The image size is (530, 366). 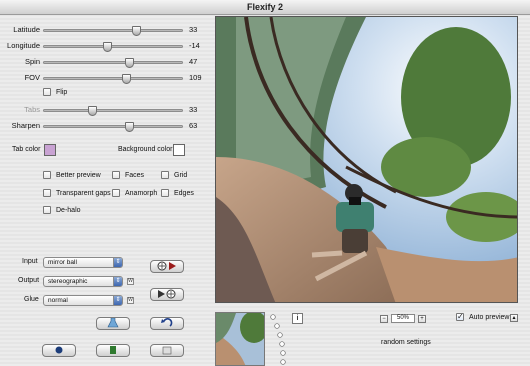 I want to click on slider-label: FOV, so click(x=32, y=77).